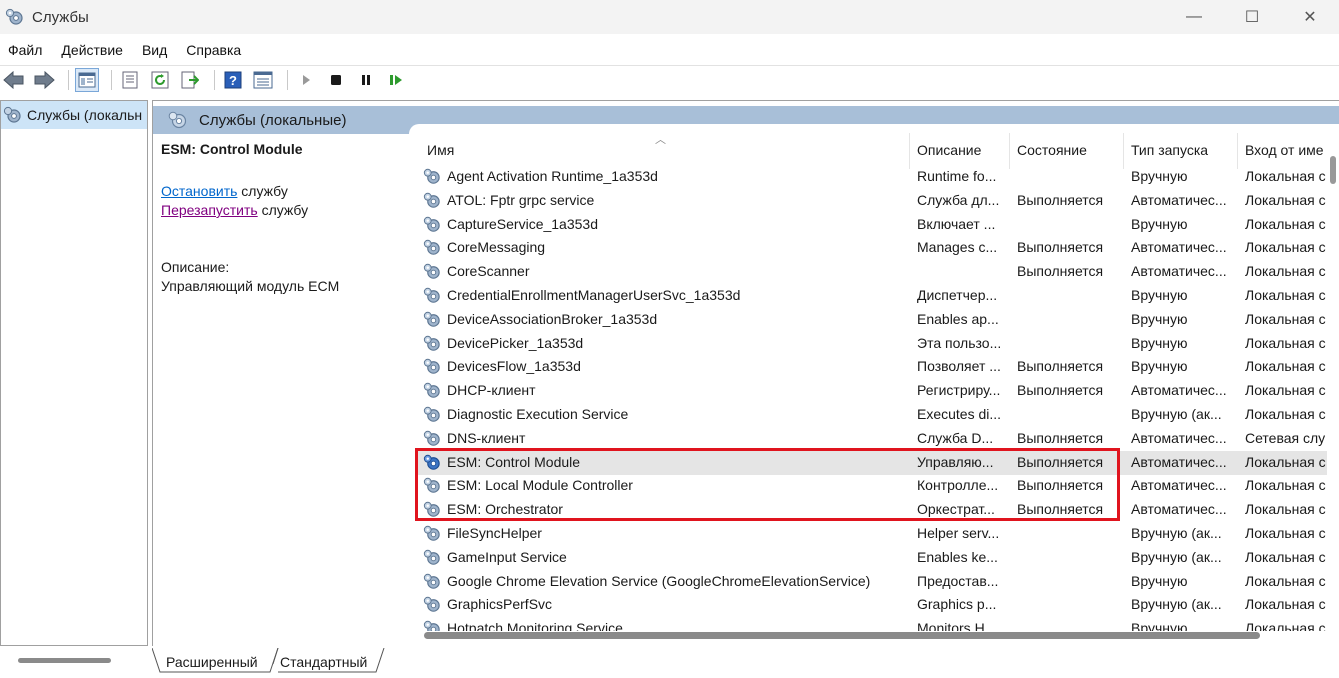 This screenshot has width=1339, height=678. Describe the element at coordinates (154, 50) in the screenshot. I see `menu-view: Вид` at that location.